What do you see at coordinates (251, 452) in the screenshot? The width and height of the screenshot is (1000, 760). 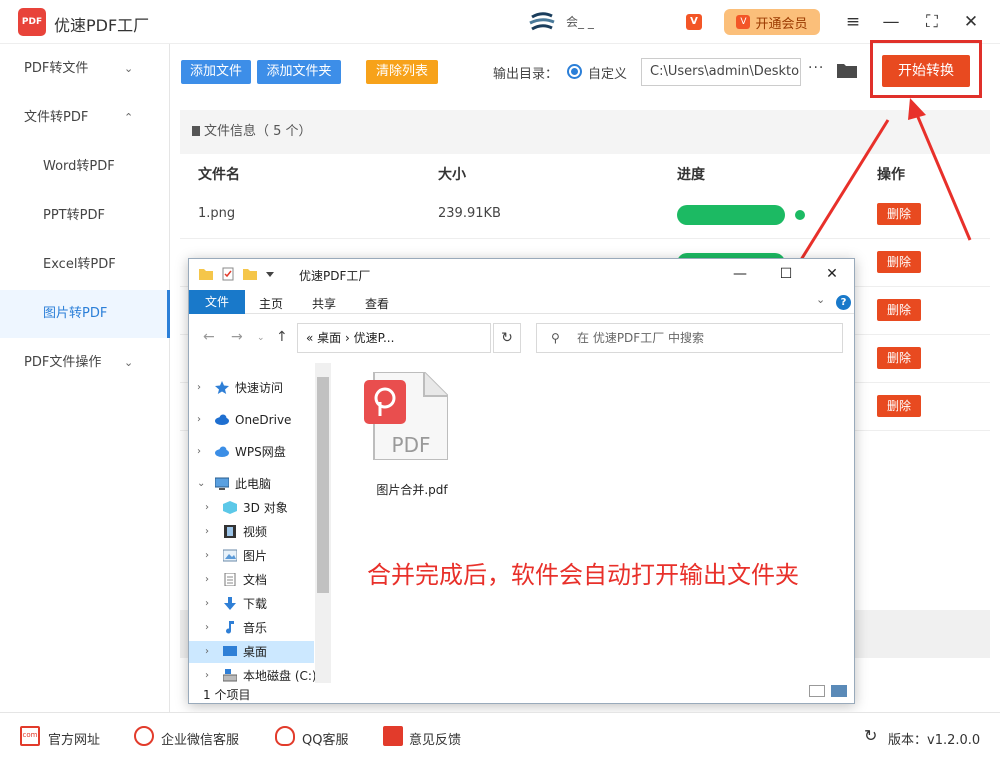 I see `tree-item-wps-cloud: › WPS网盘` at bounding box center [251, 452].